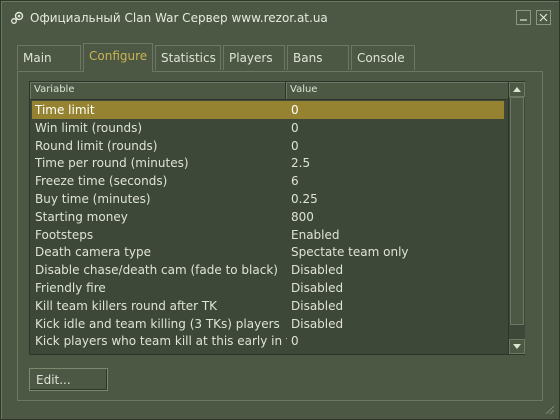 Image resolution: width=560 pixels, height=420 pixels. What do you see at coordinates (93, 252) in the screenshot?
I see `variable-cell: Death camera type` at bounding box center [93, 252].